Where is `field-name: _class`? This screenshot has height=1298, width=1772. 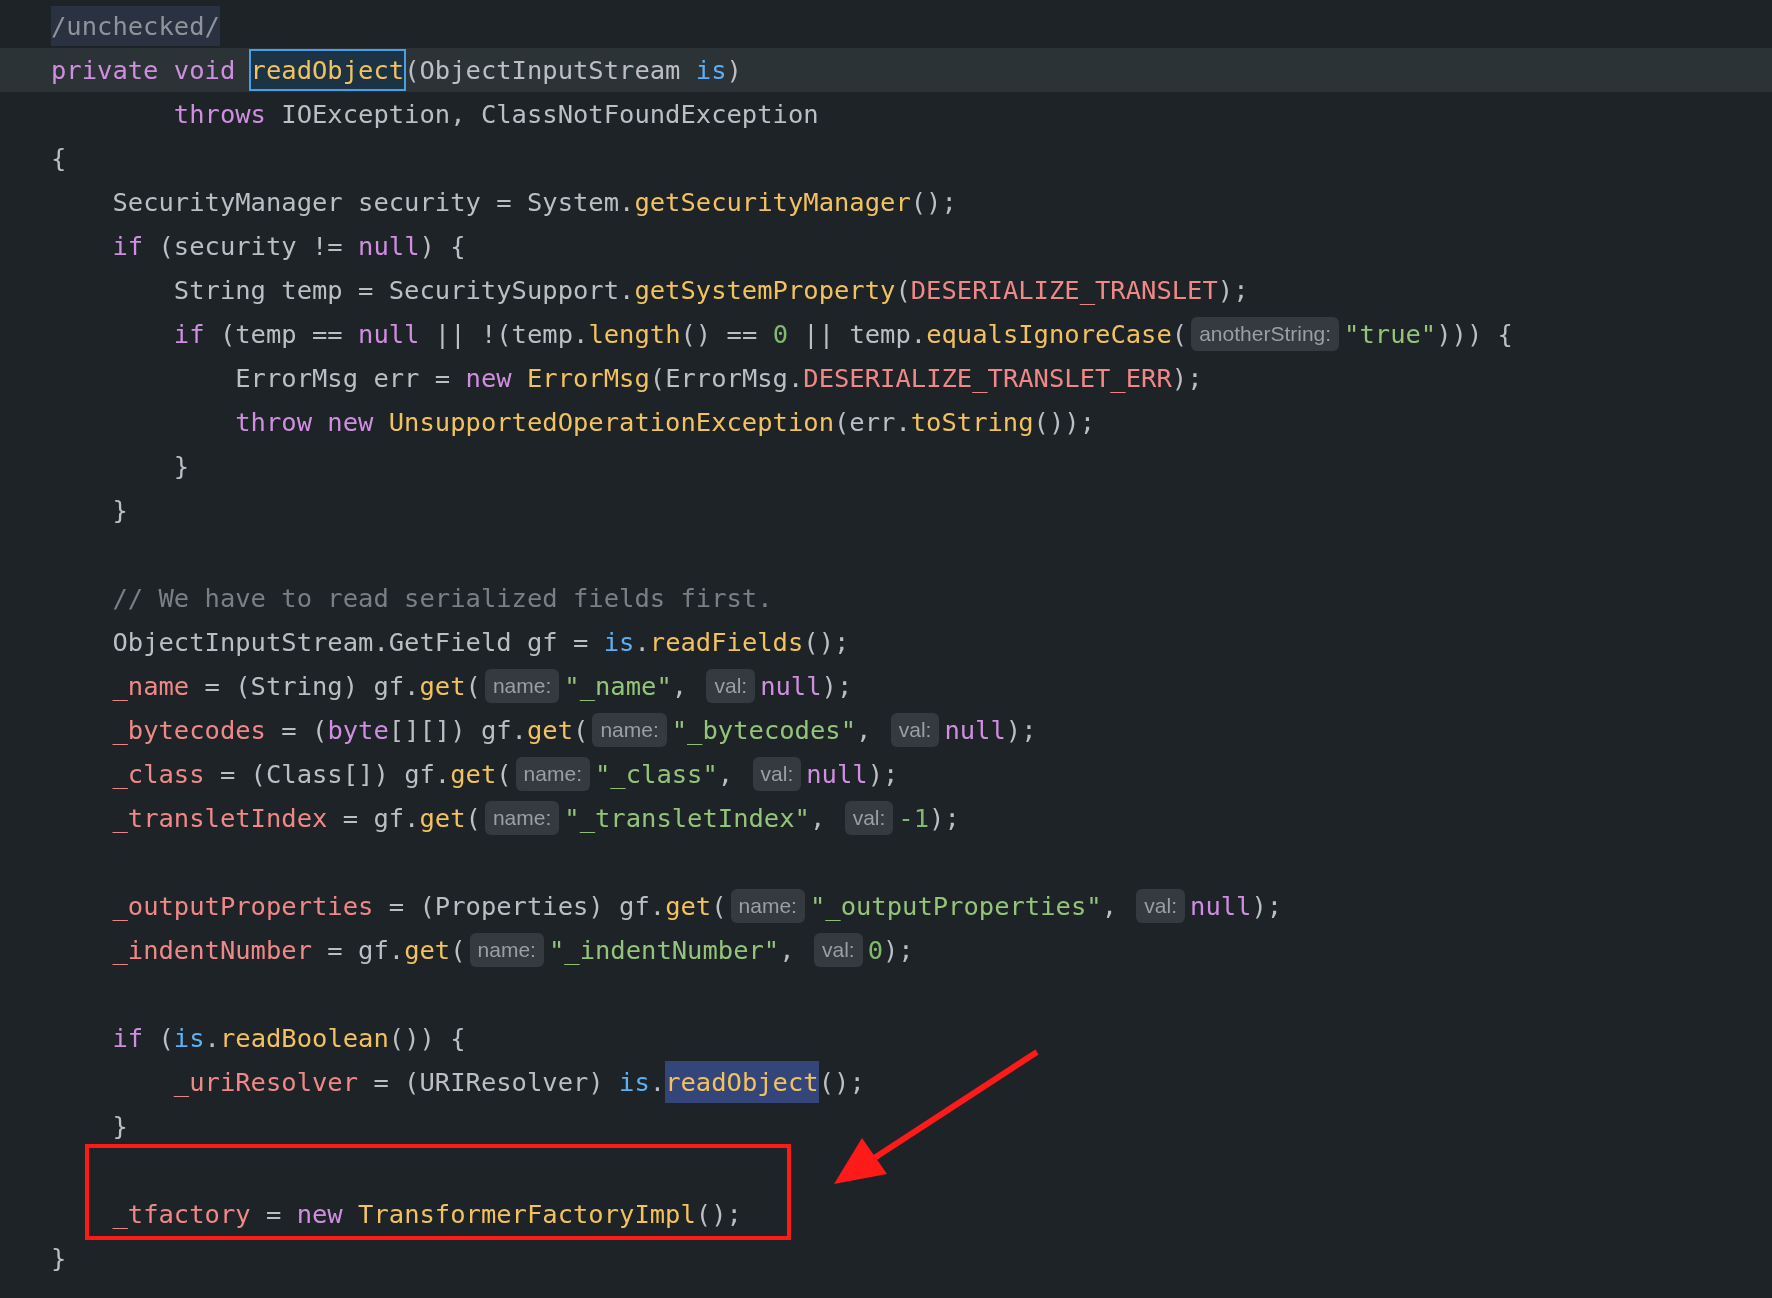
field-name: _class is located at coordinates (158, 774).